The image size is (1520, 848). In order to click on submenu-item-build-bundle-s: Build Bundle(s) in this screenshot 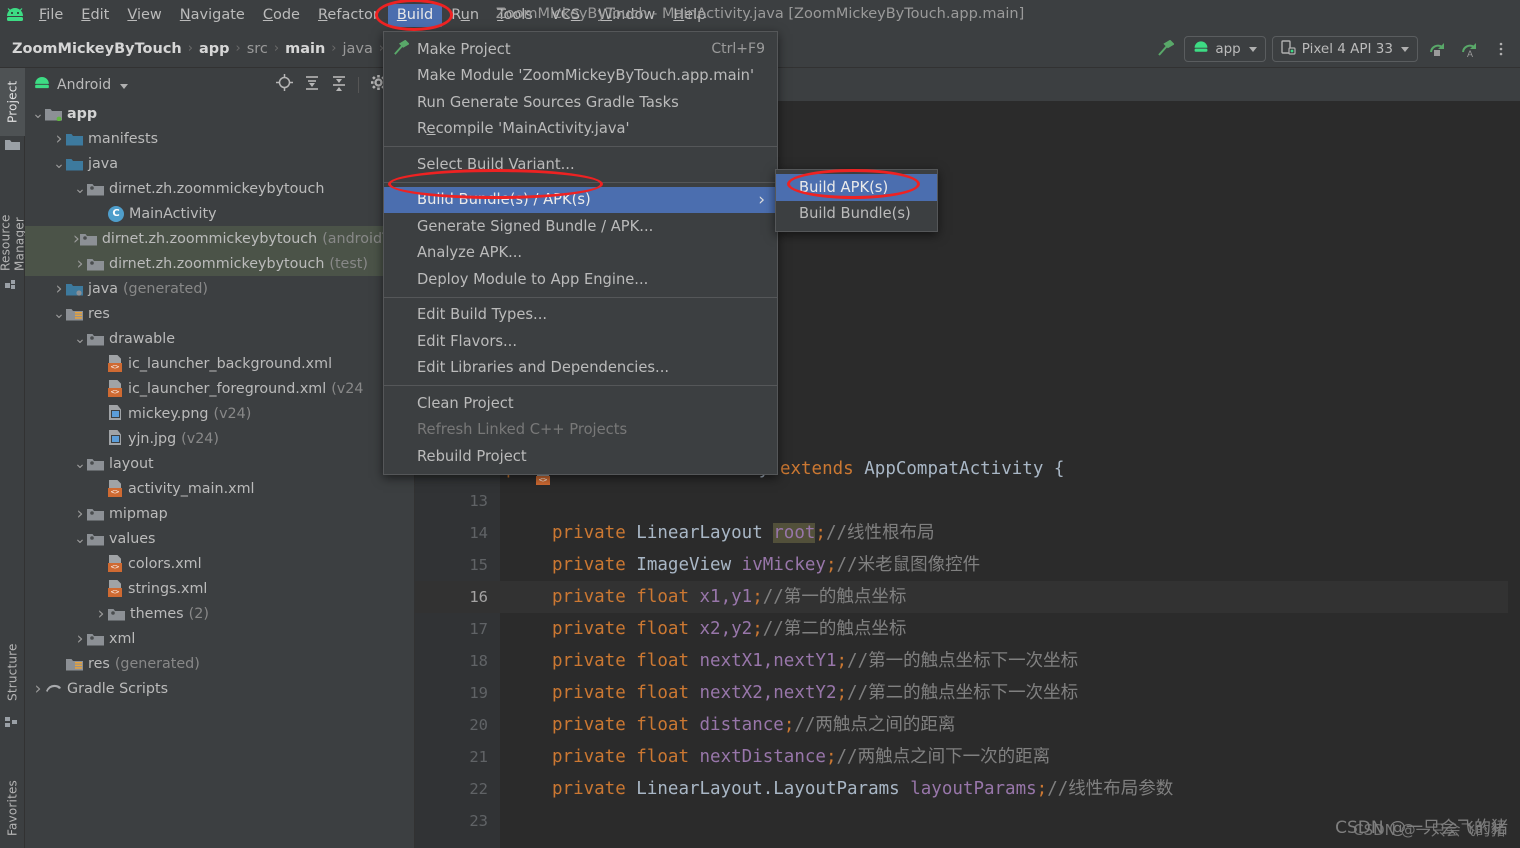, I will do `click(856, 214)`.